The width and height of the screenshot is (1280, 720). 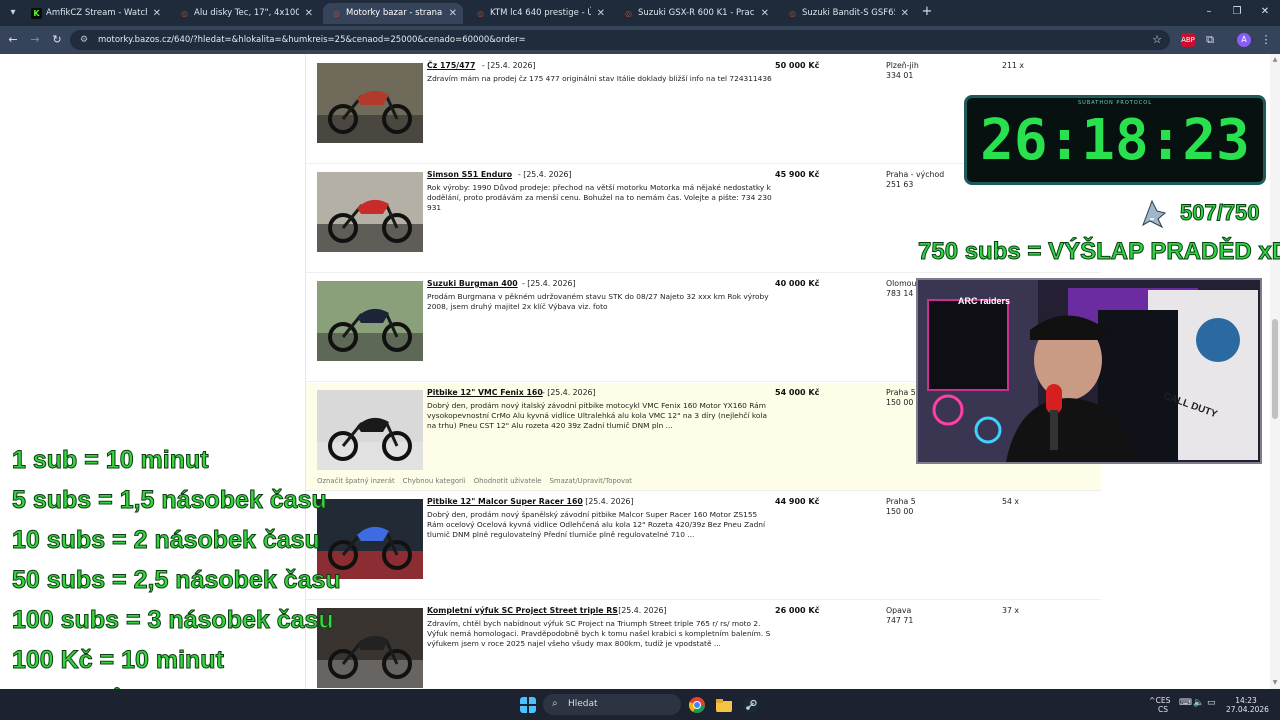 I want to click on listing-price: 50 000 Kč, so click(x=797, y=65).